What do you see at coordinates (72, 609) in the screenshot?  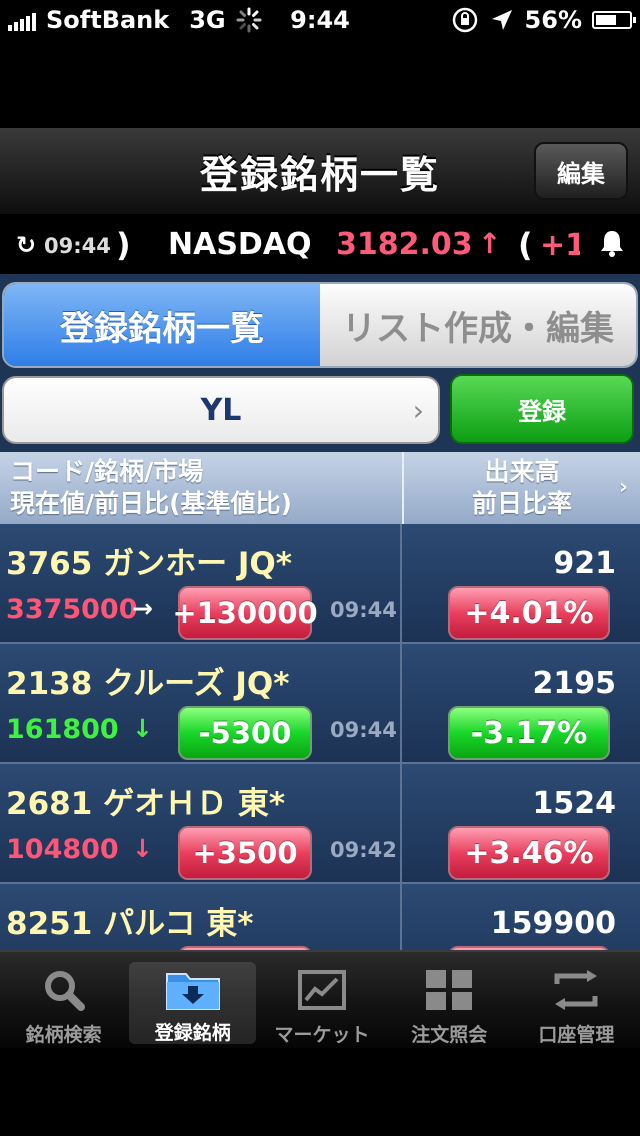 I see `stock-price: 3375000` at bounding box center [72, 609].